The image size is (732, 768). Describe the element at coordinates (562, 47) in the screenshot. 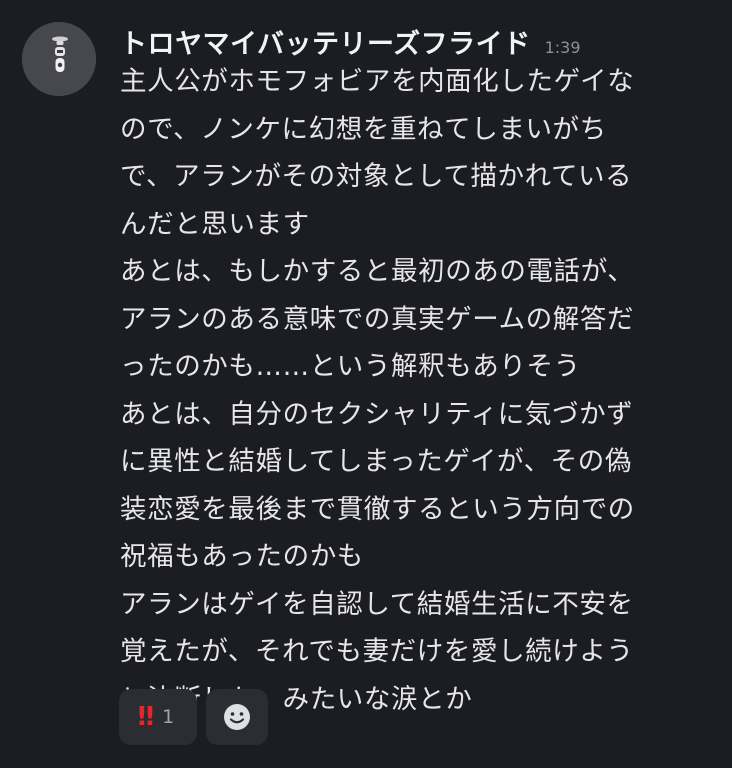

I see `message-timestamp: 1:39` at that location.